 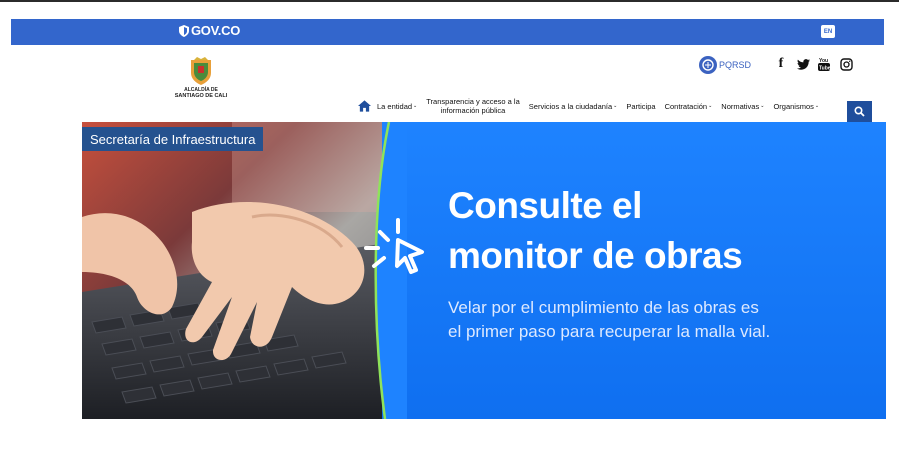 I want to click on govco-logo: GOV.CO, so click(x=209, y=30).